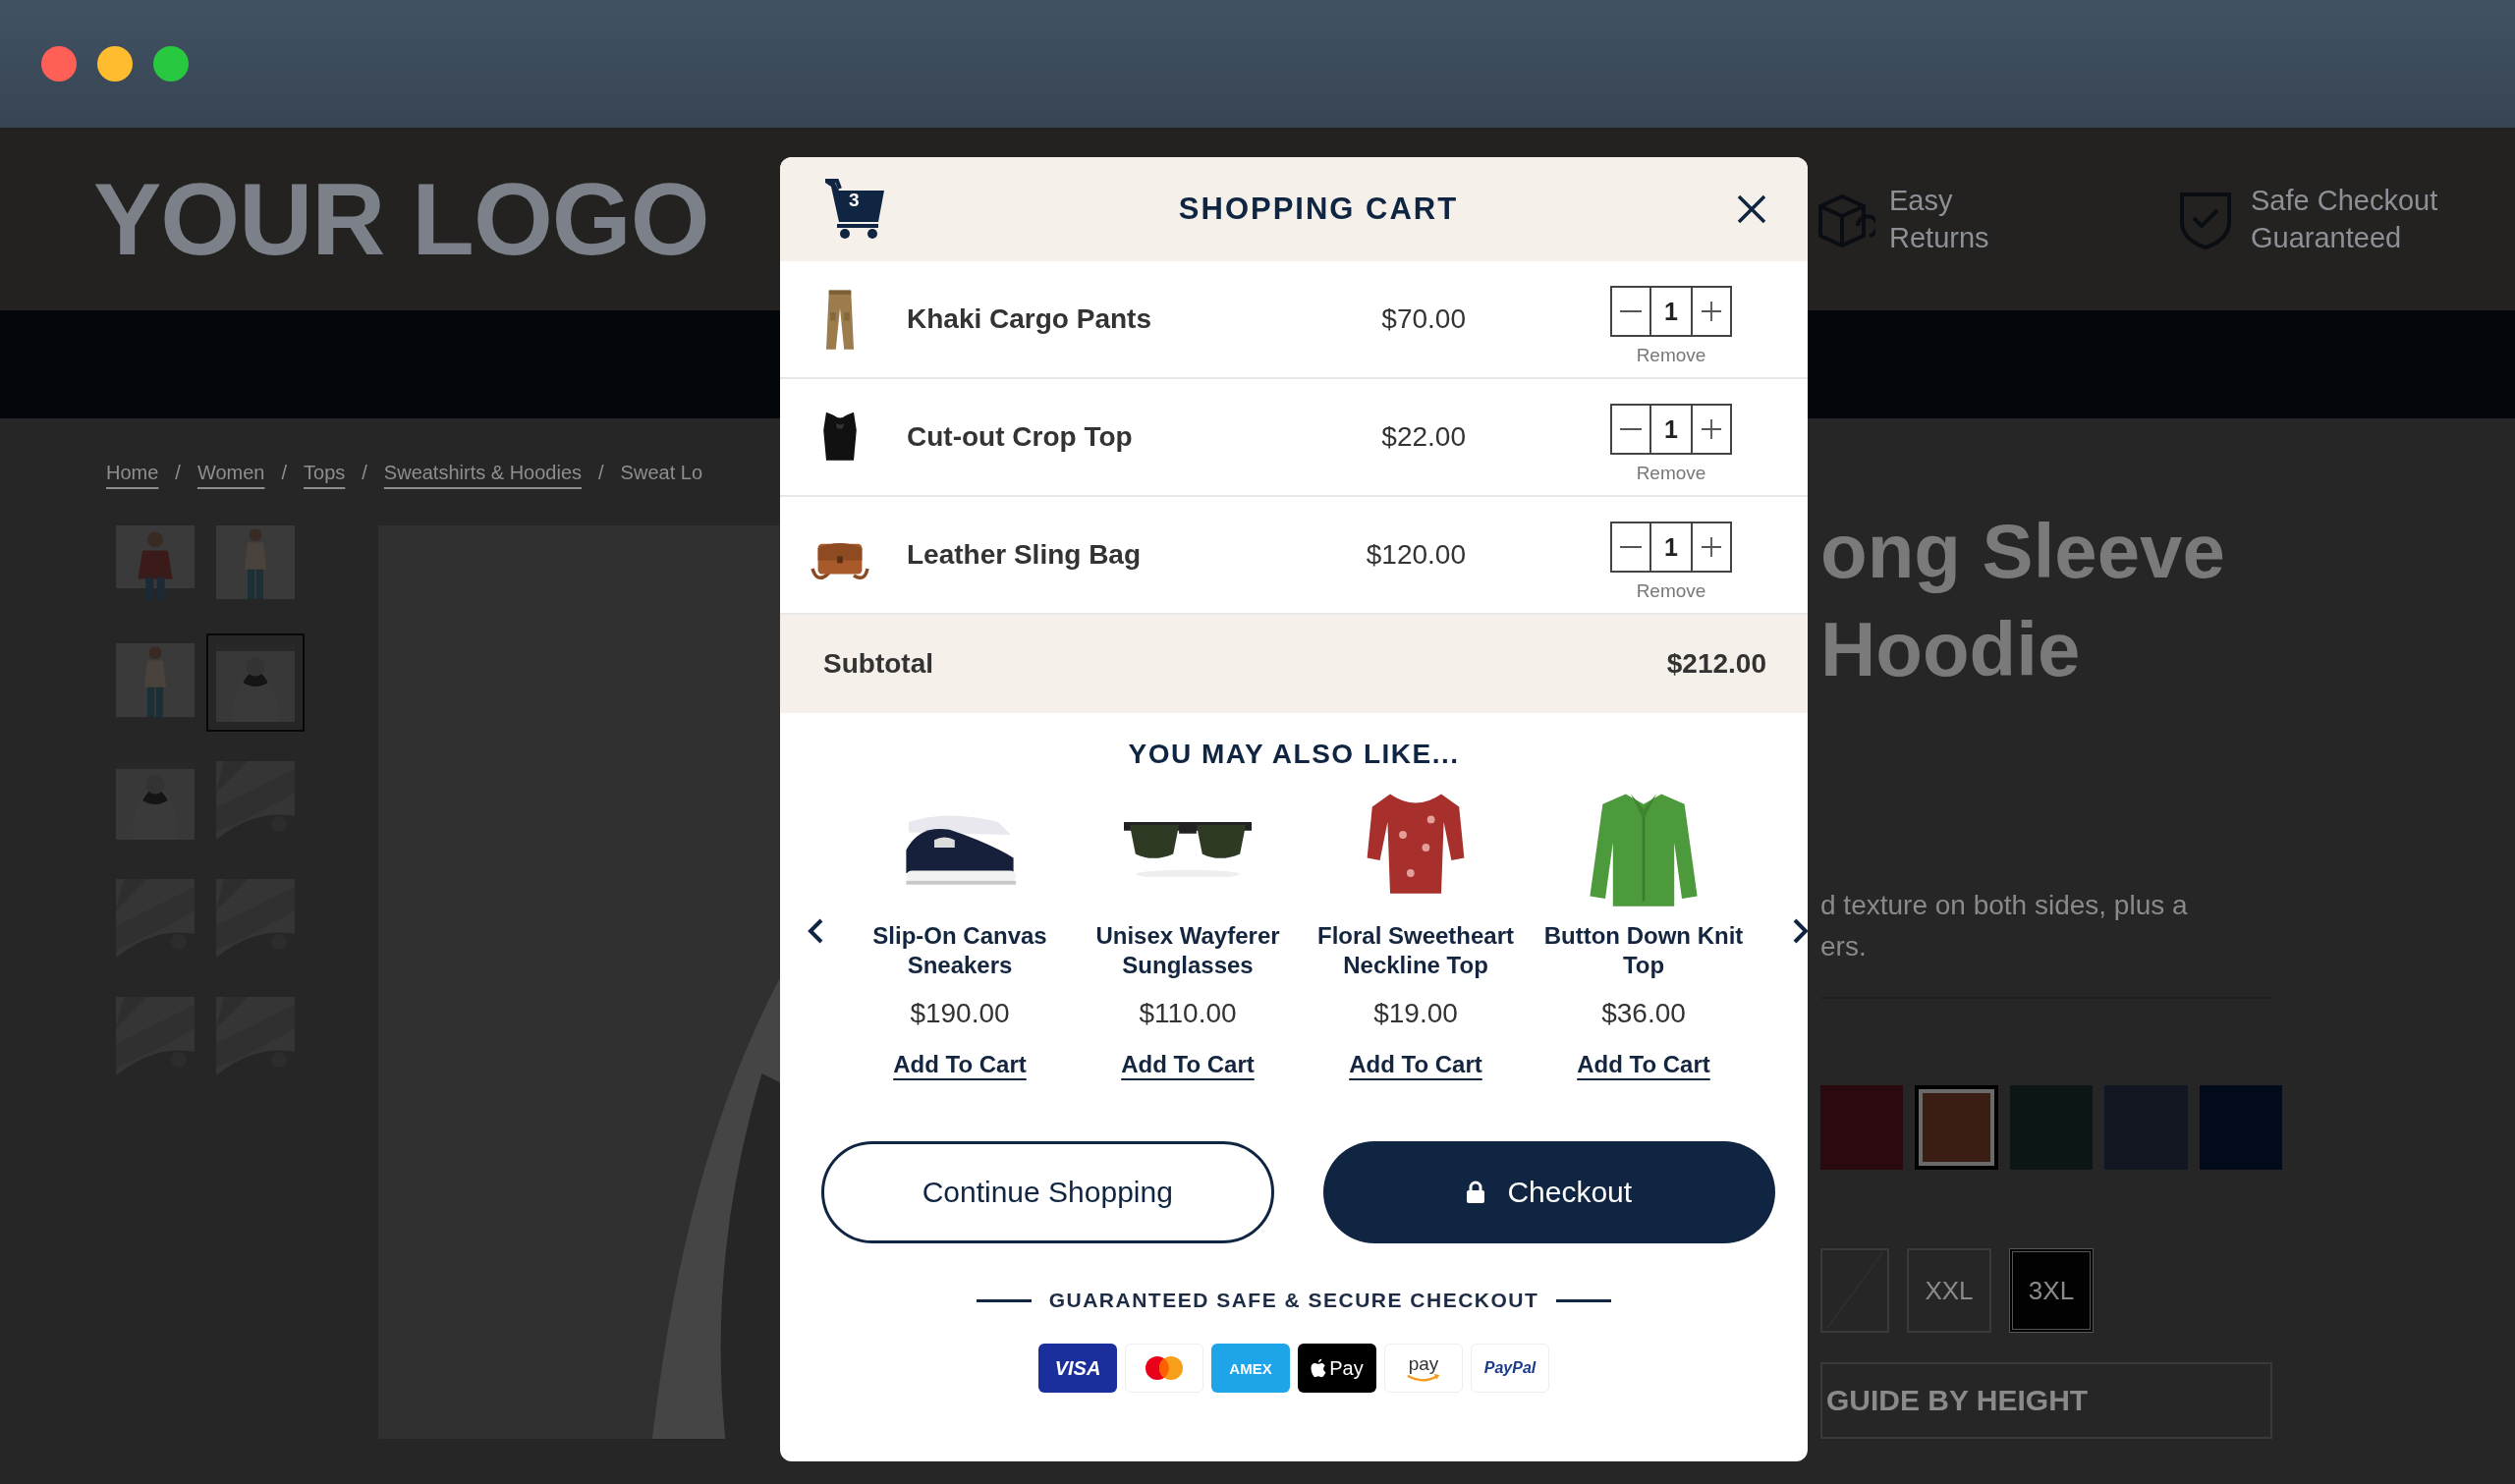 The height and width of the screenshot is (1484, 2515). What do you see at coordinates (2046, 1400) in the screenshot?
I see `size-guide-button: GUIDE BY HEIGHT` at bounding box center [2046, 1400].